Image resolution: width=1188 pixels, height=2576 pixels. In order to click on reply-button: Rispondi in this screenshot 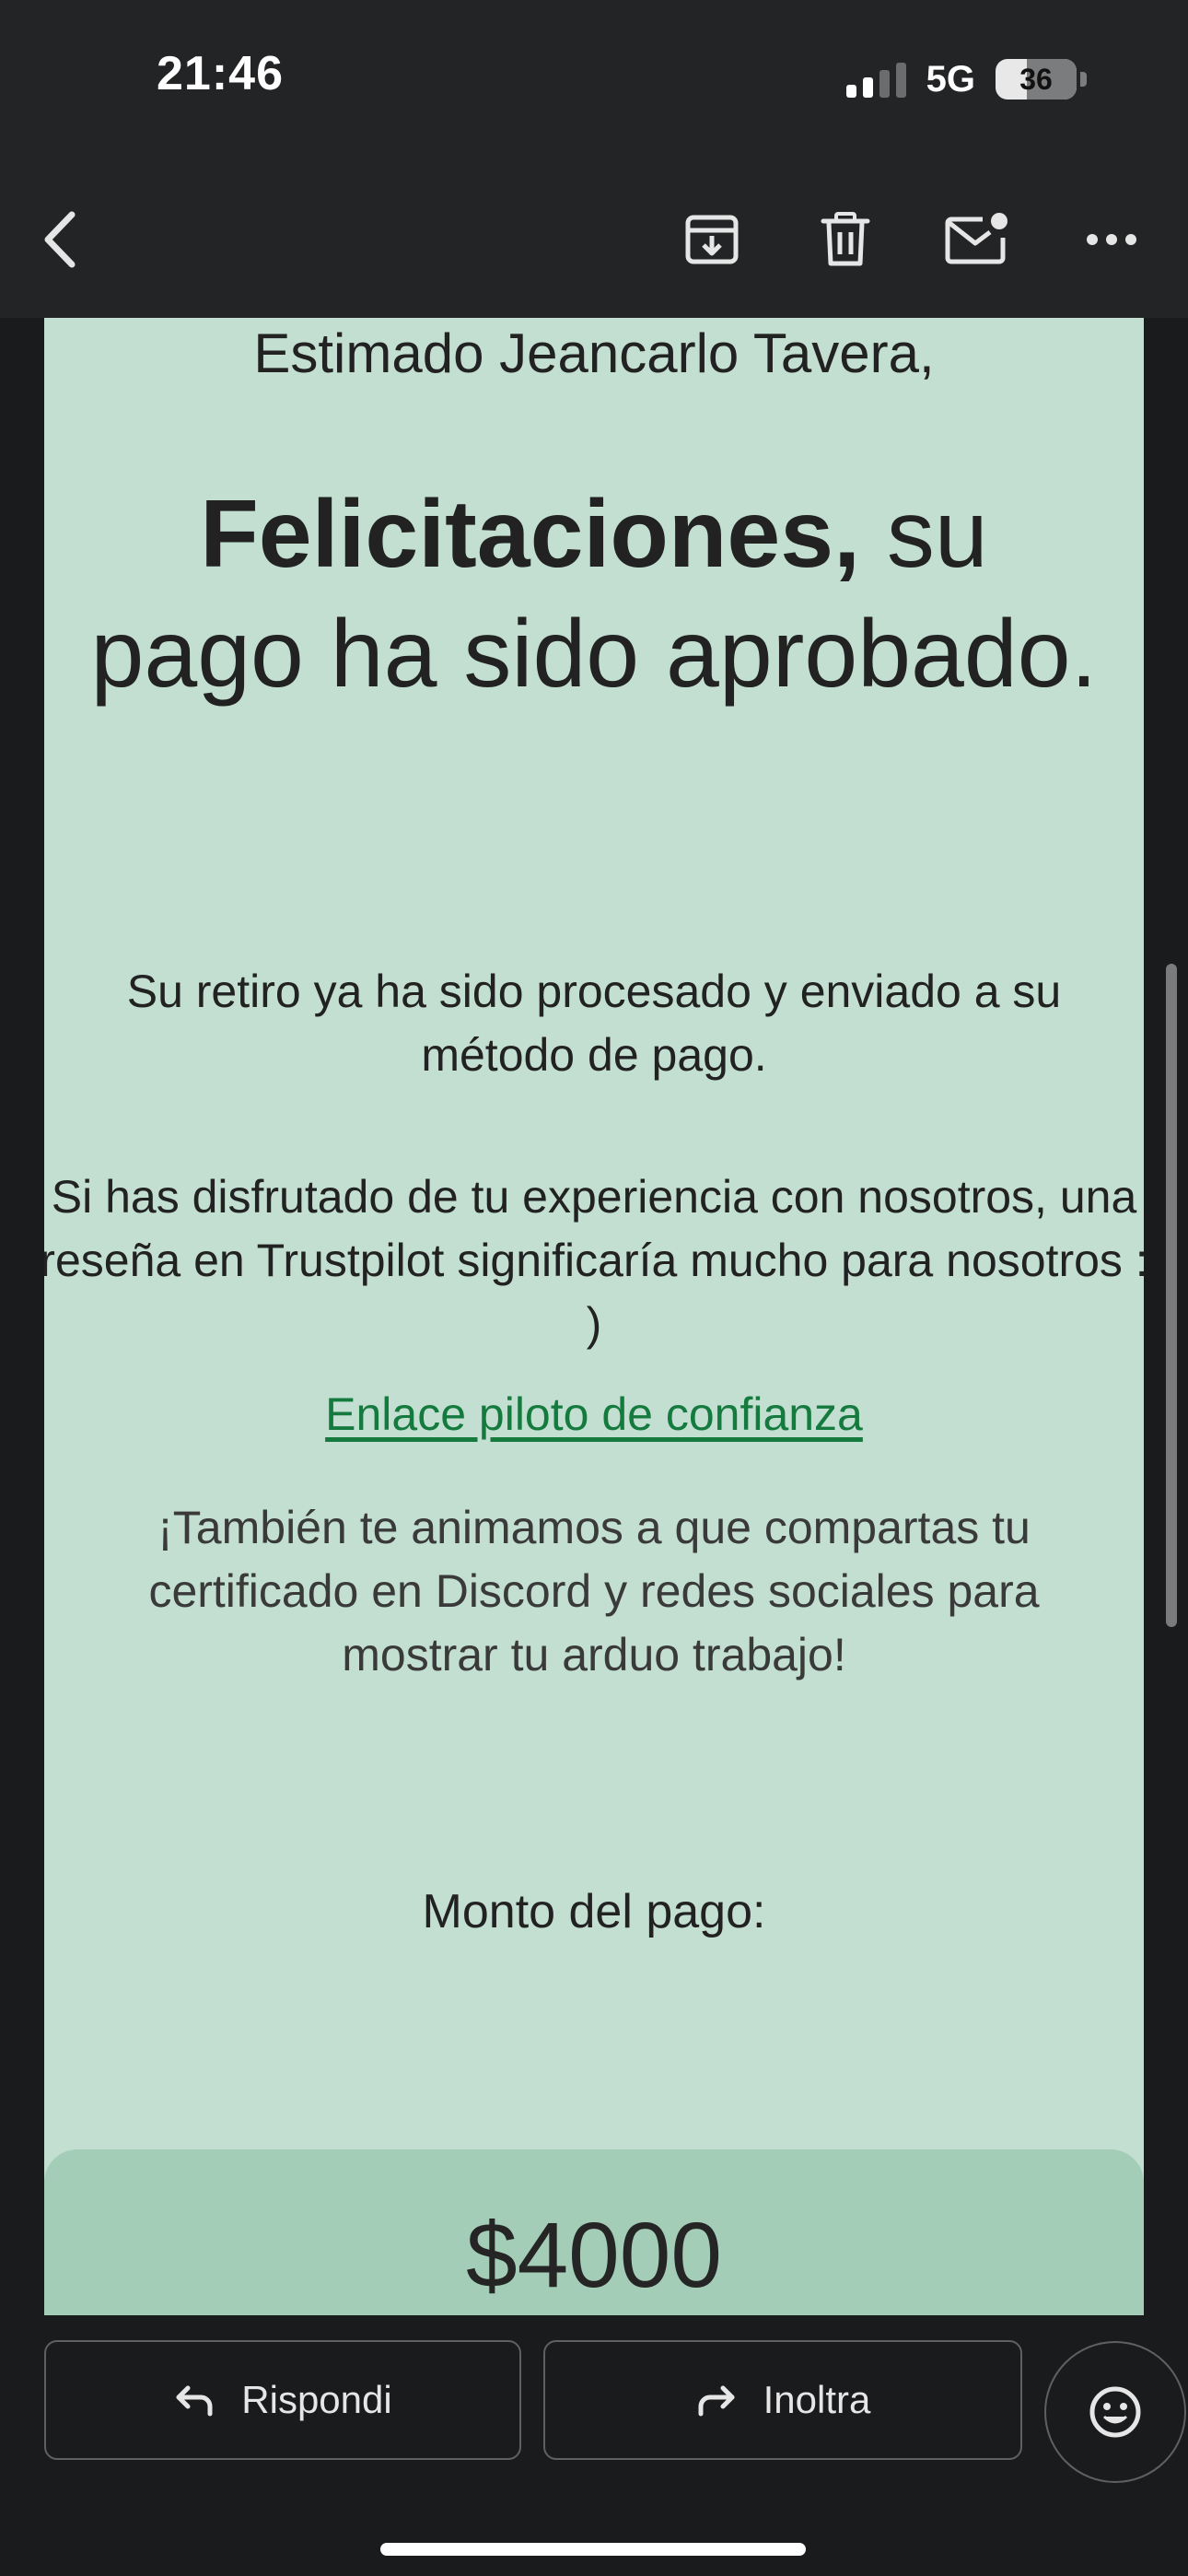, I will do `click(282, 2400)`.